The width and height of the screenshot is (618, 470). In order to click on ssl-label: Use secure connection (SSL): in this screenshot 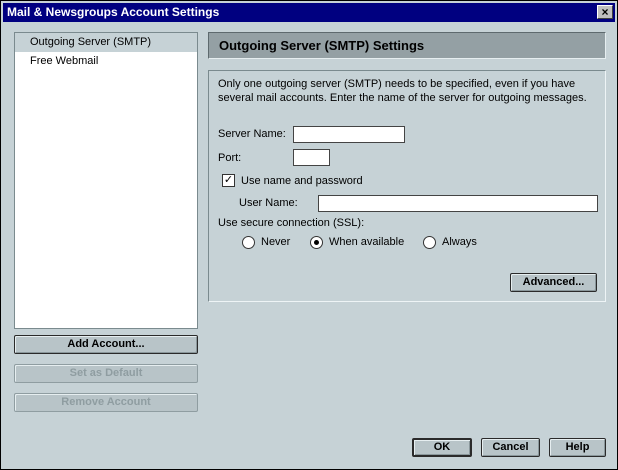, I will do `click(291, 223)`.